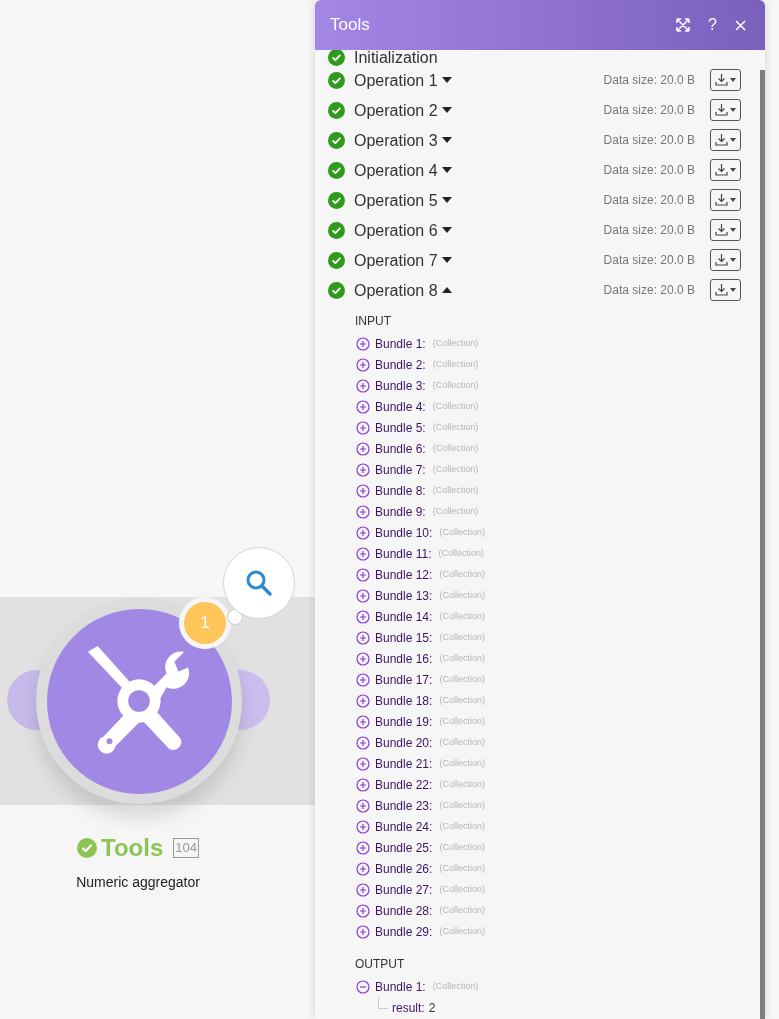 This screenshot has width=779, height=1019. What do you see at coordinates (404, 679) in the screenshot?
I see `bundle-label: Bundle 17:` at bounding box center [404, 679].